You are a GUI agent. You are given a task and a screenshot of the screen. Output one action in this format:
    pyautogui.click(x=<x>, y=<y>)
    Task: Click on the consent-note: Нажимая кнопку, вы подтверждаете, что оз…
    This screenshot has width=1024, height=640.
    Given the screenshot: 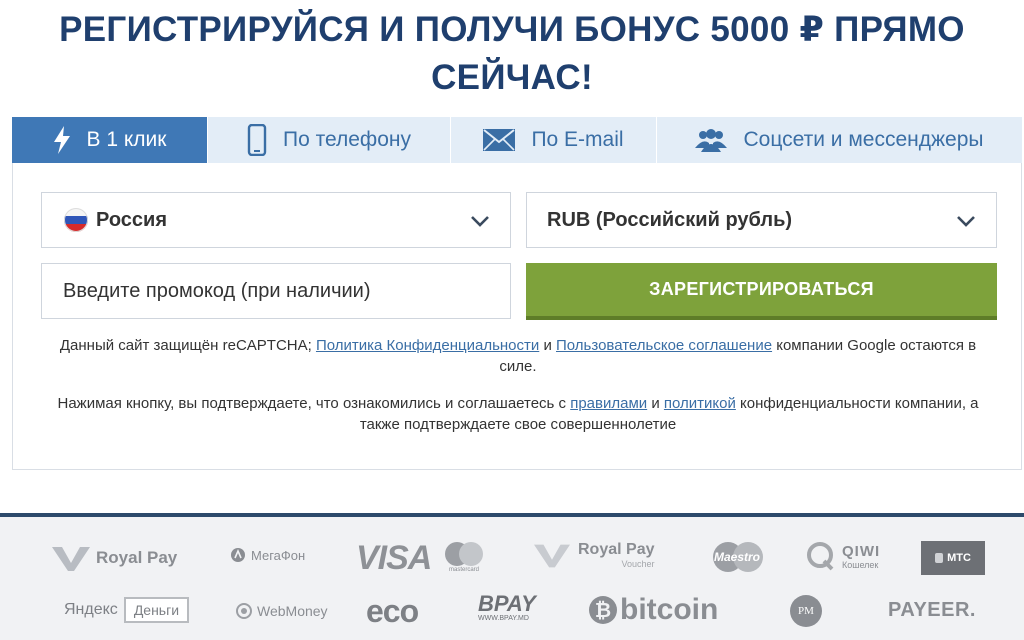 What is the action you would take?
    pyautogui.click(x=518, y=414)
    